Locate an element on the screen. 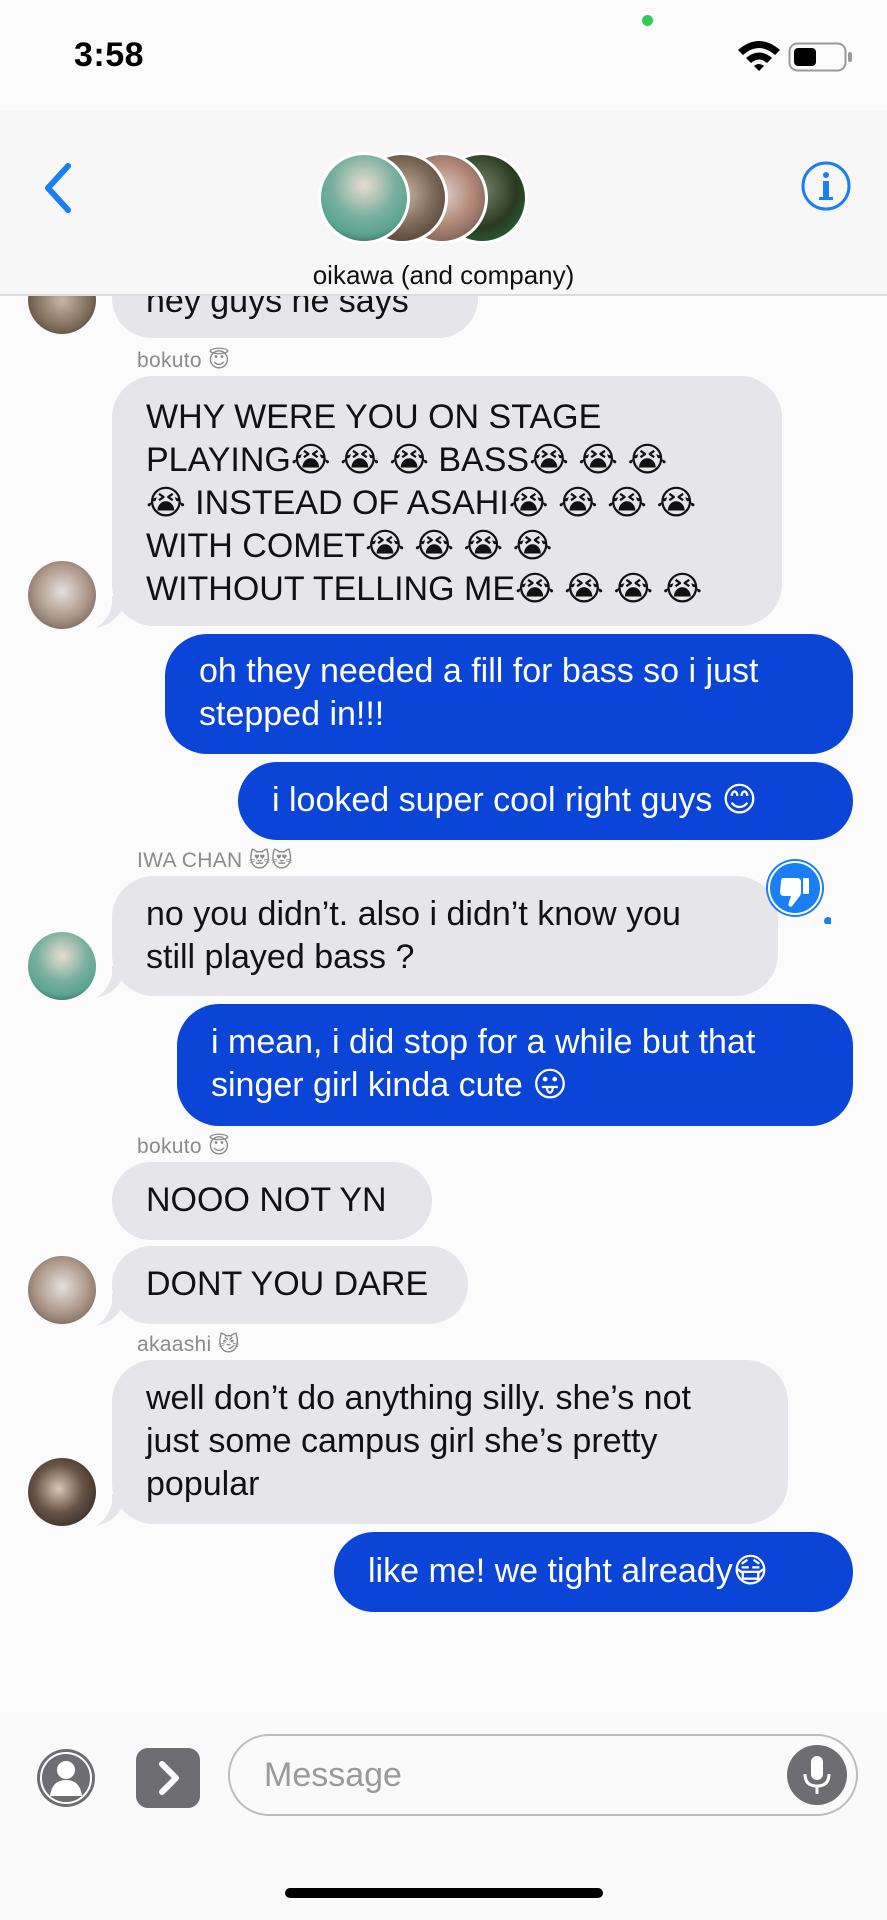 The height and width of the screenshot is (1920, 887). message-text: hey guys he says is located at coordinates (277, 308).